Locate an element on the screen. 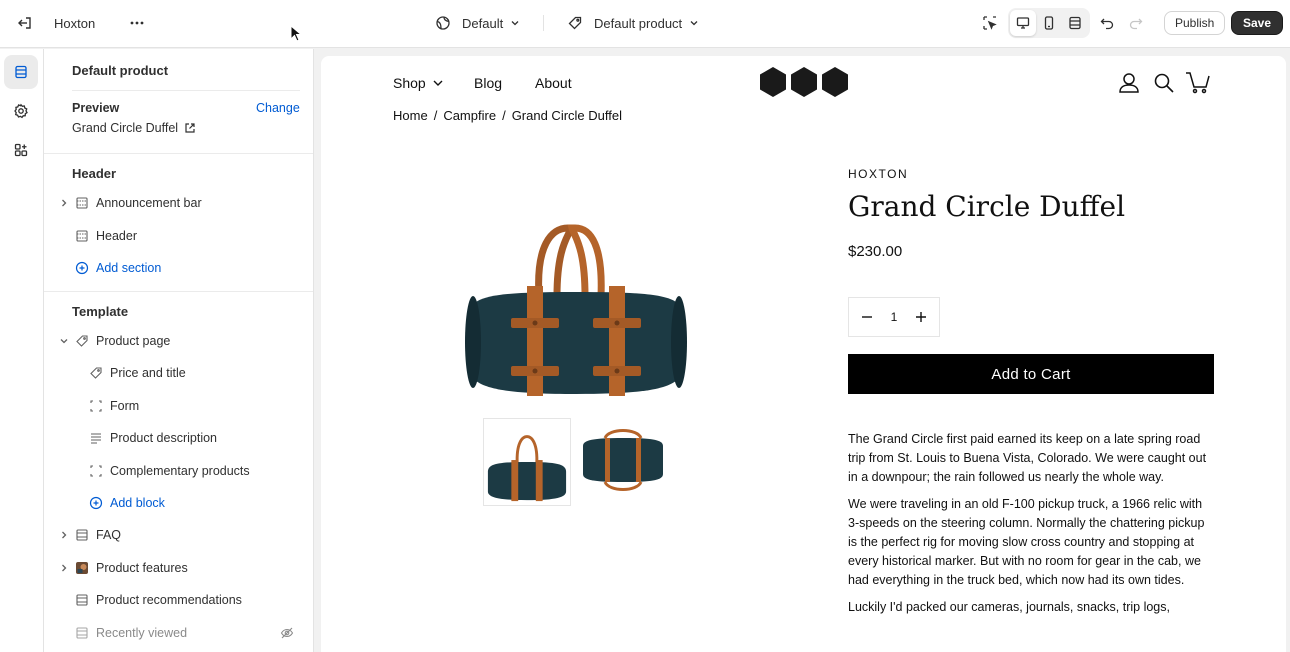  sidebar-item-product-recommendations: Product recommendations is located at coordinates (158, 600).